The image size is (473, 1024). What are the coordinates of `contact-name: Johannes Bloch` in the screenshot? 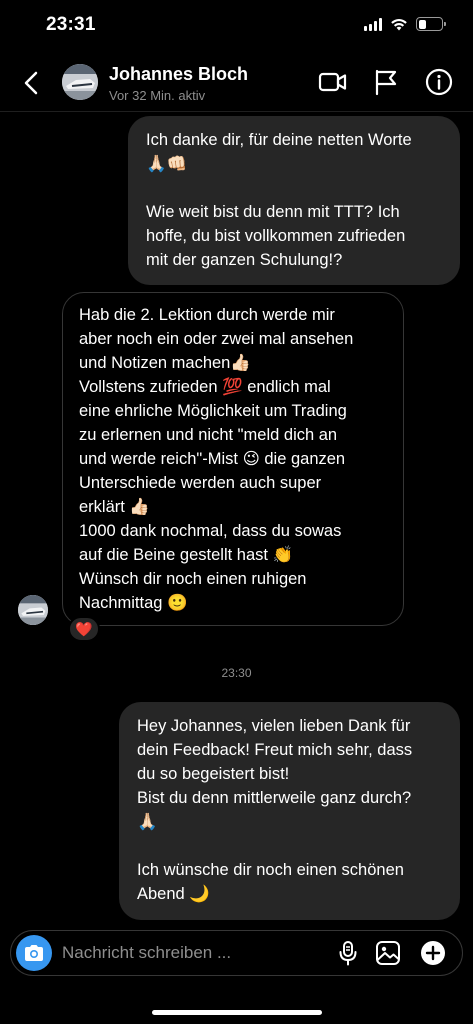 It's located at (178, 74).